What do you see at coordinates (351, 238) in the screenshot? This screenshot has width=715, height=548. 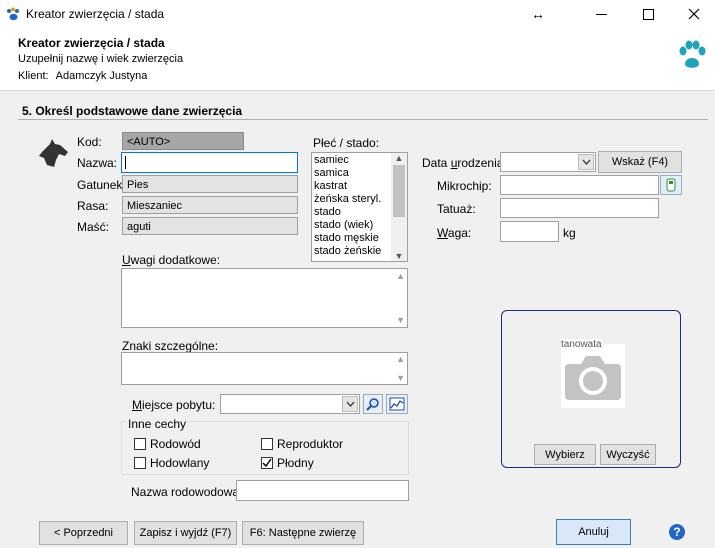 I see `plec-option: stado męskie` at bounding box center [351, 238].